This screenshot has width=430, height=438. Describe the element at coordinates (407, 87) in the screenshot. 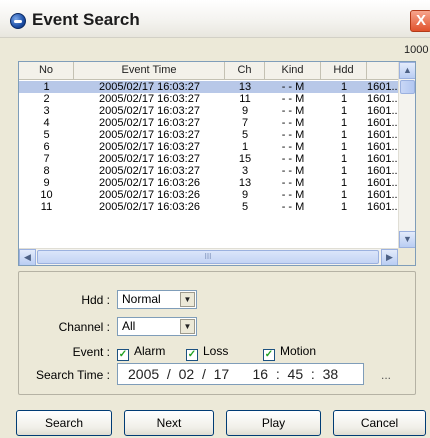

I see `vertical-scroll-thumb` at that location.